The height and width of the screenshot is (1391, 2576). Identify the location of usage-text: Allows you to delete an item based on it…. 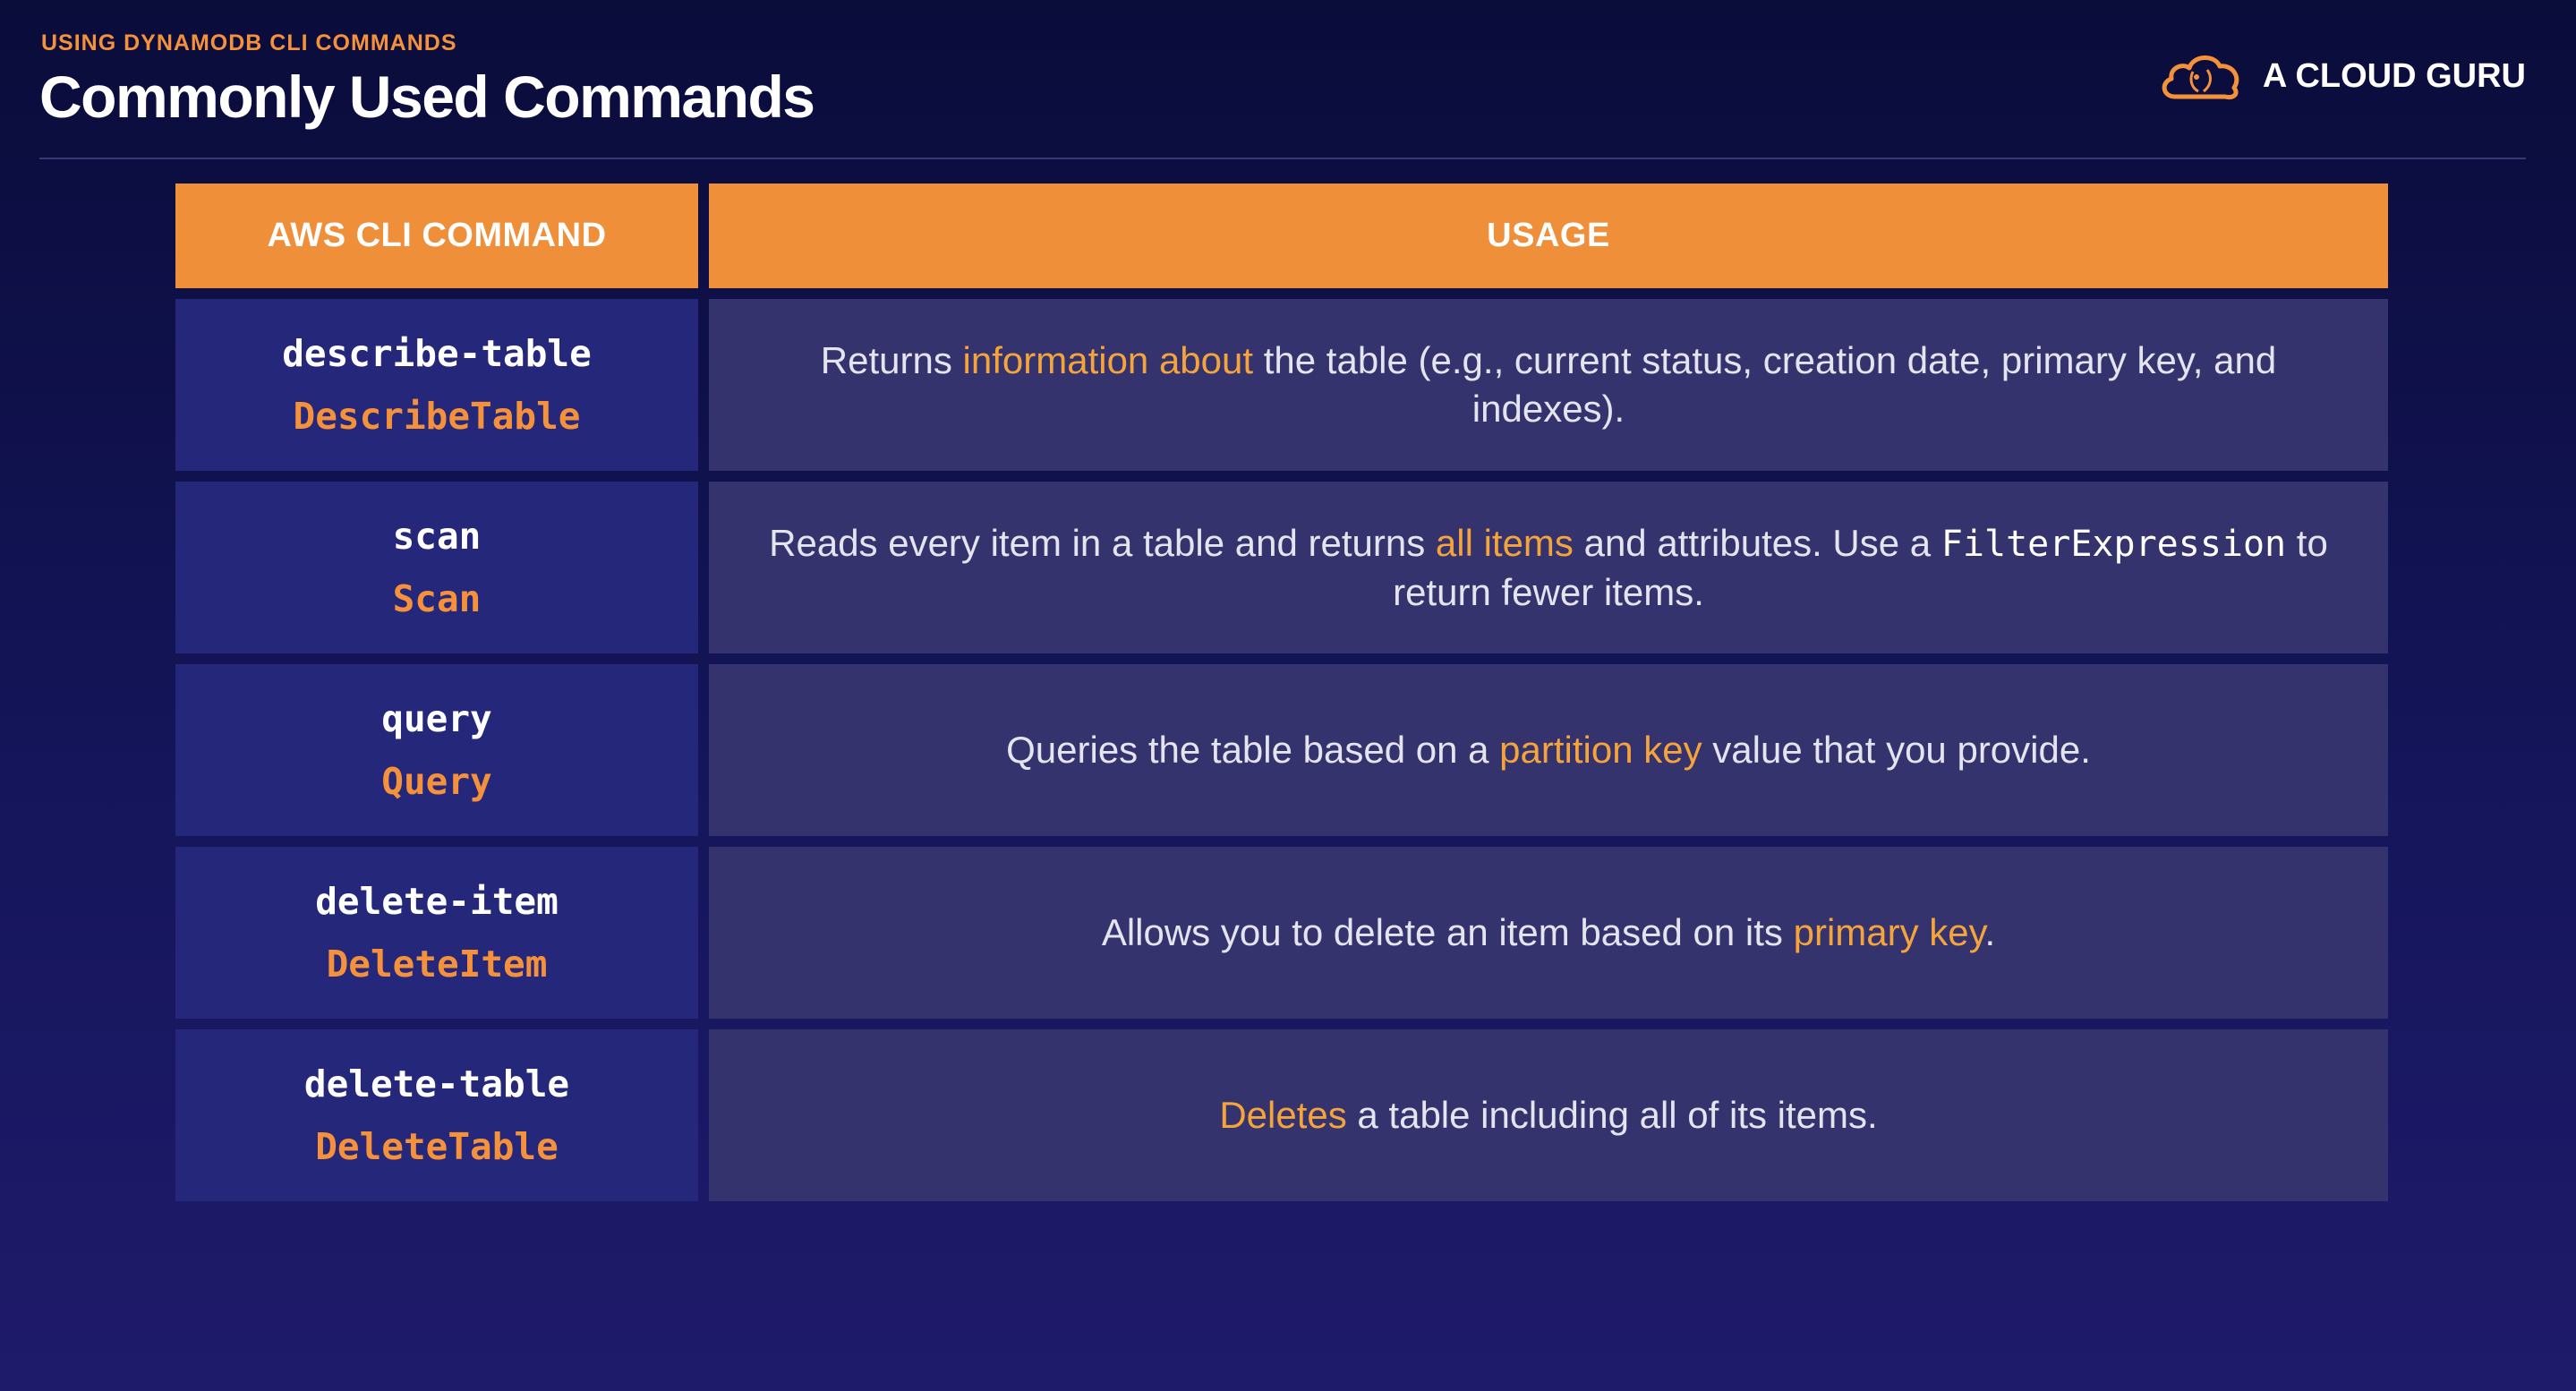
(1548, 933).